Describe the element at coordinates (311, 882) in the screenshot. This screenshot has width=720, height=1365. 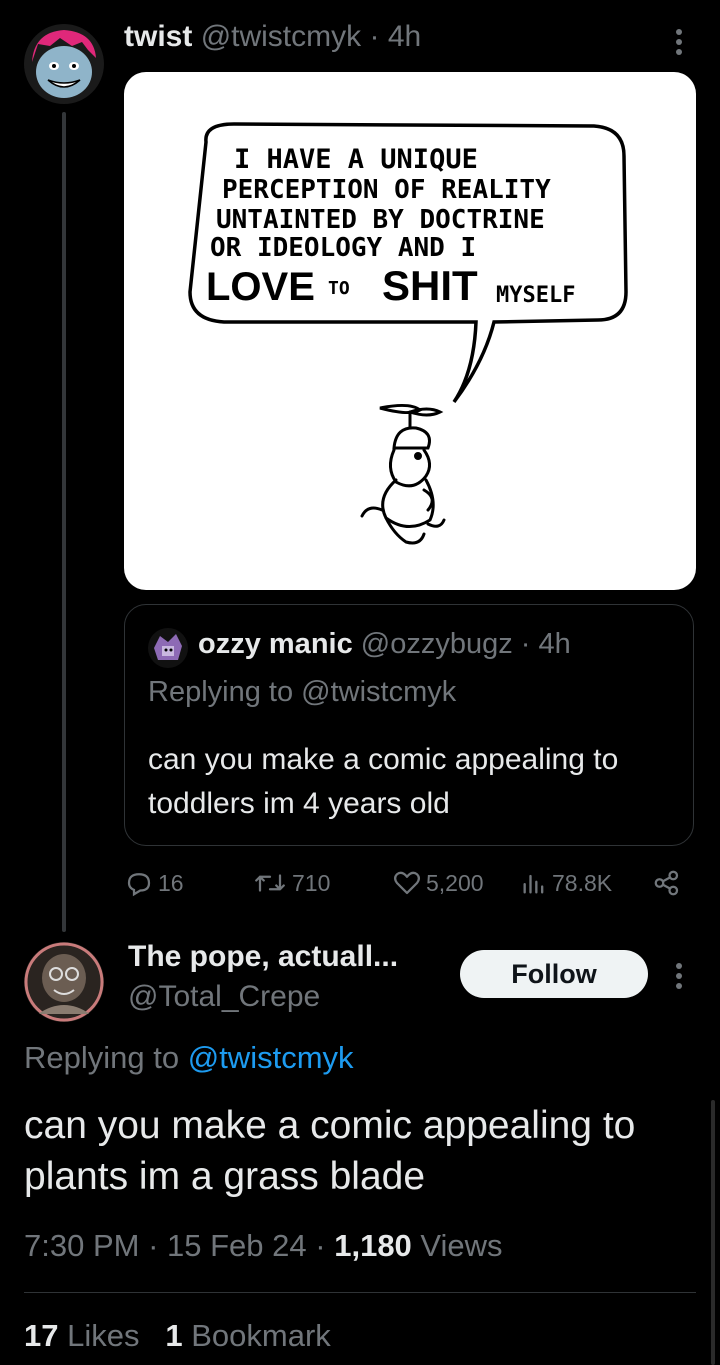
I see `repost-count: 710` at that location.